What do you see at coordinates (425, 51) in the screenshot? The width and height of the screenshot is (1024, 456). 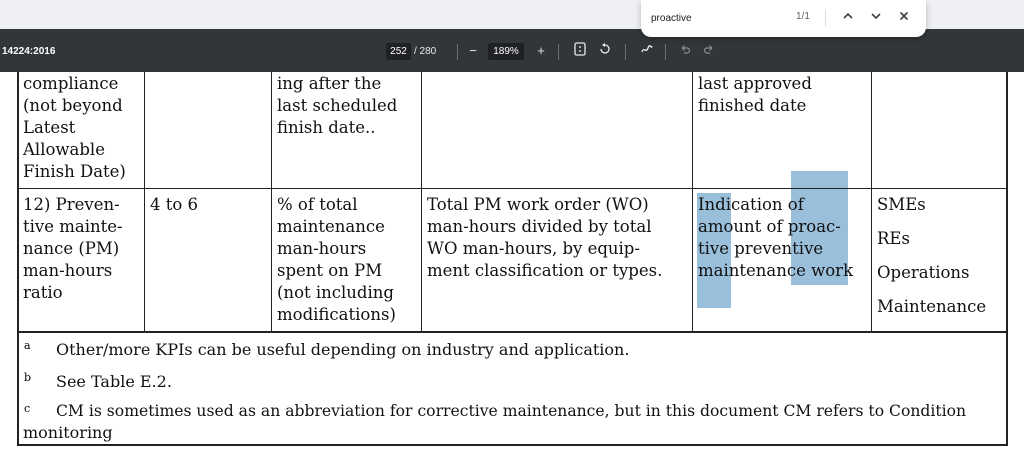 I see `page-total: / 280` at bounding box center [425, 51].